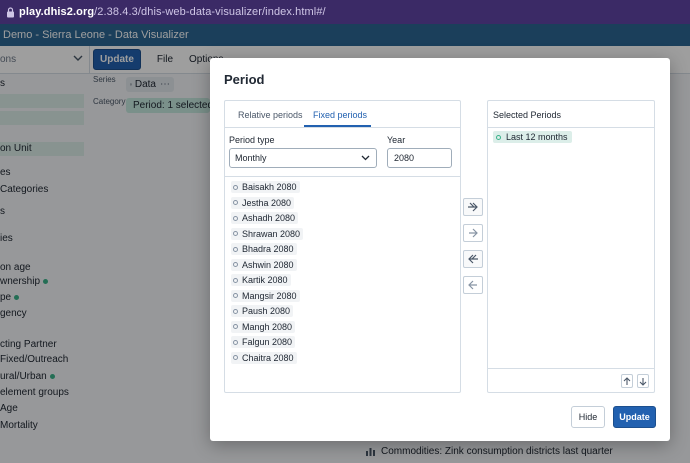 This screenshot has height=463, width=690. I want to click on lock-icon, so click(10, 11).